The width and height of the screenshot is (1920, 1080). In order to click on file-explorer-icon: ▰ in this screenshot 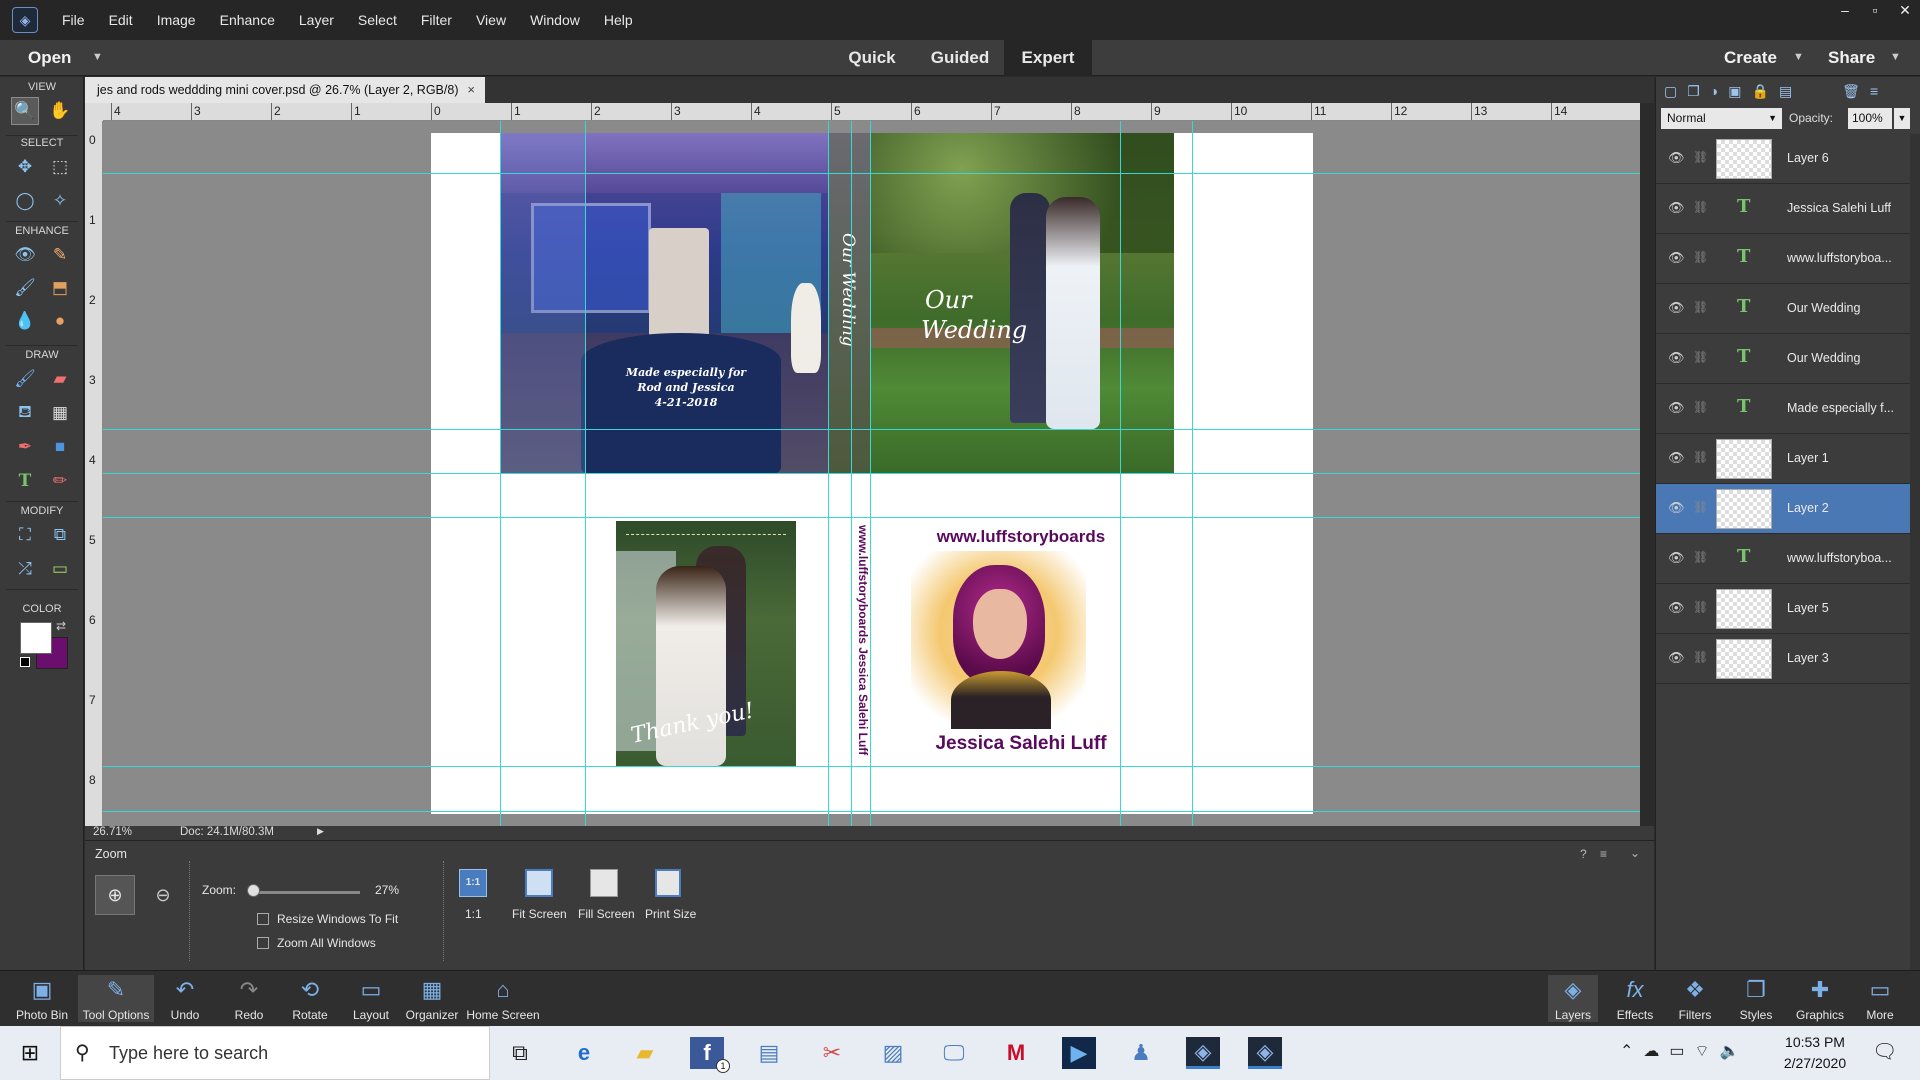, I will do `click(645, 1053)`.